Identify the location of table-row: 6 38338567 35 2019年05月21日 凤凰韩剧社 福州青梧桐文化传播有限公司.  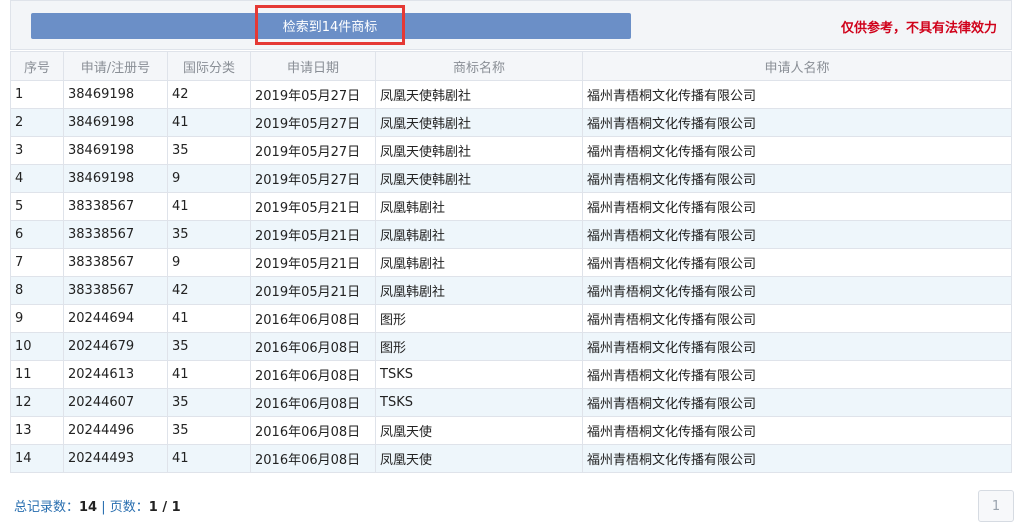
(511, 234).